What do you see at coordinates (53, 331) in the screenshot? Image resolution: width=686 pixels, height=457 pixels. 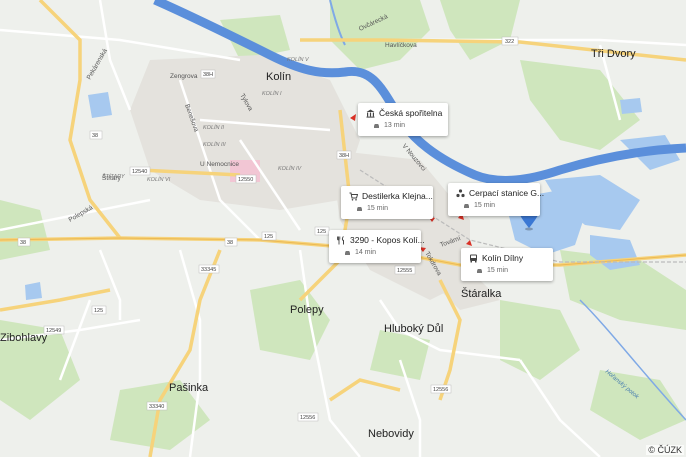 I see `svg-text: 12549` at bounding box center [53, 331].